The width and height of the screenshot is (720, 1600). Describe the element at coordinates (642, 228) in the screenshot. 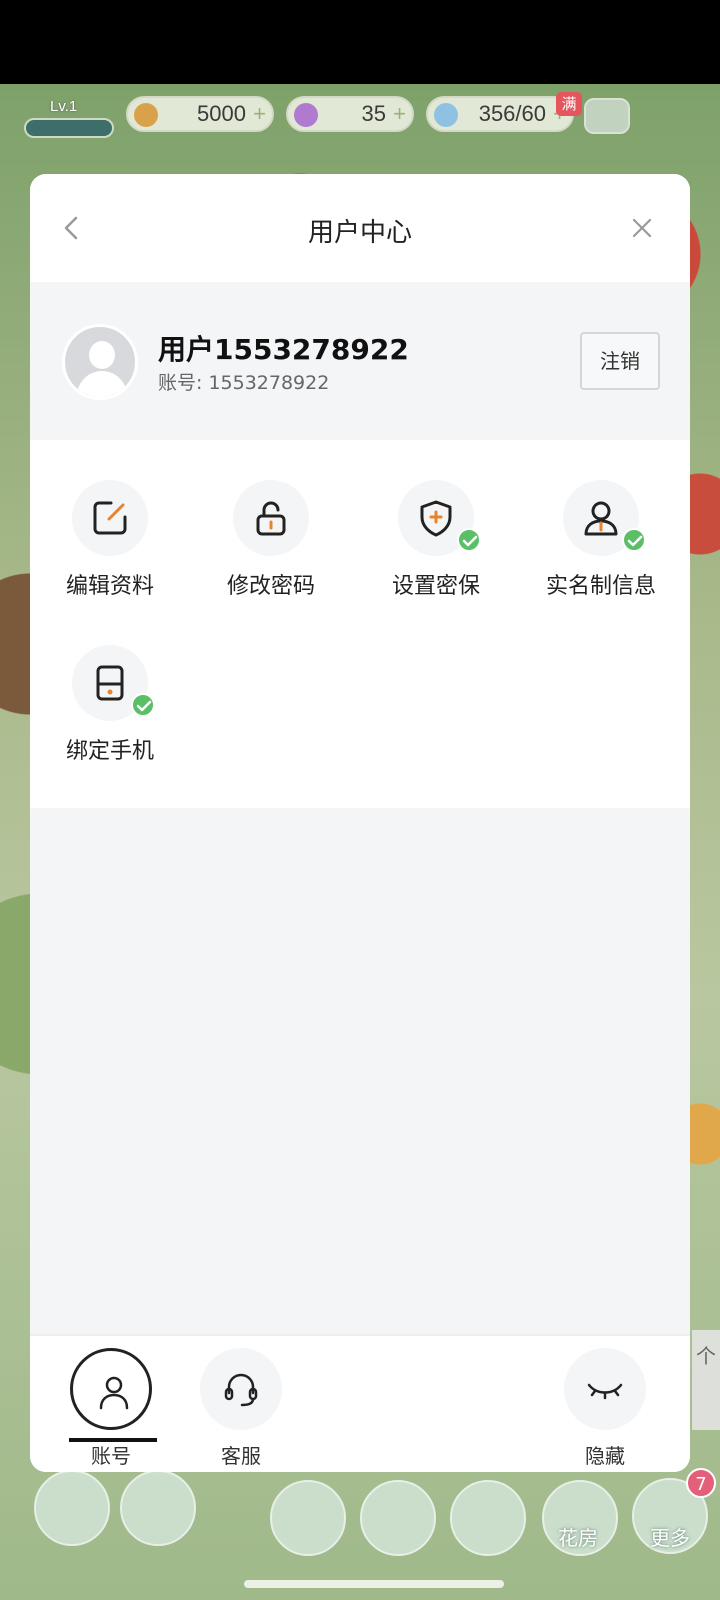

I see `close-icon` at that location.